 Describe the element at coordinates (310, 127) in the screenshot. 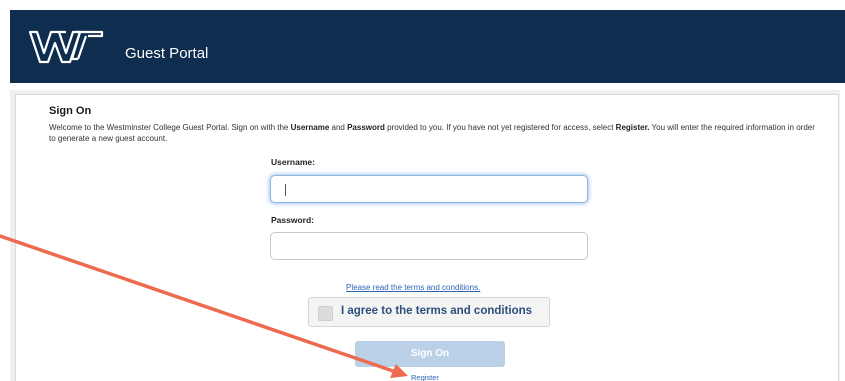

I see `welcome-username-word: Username` at that location.